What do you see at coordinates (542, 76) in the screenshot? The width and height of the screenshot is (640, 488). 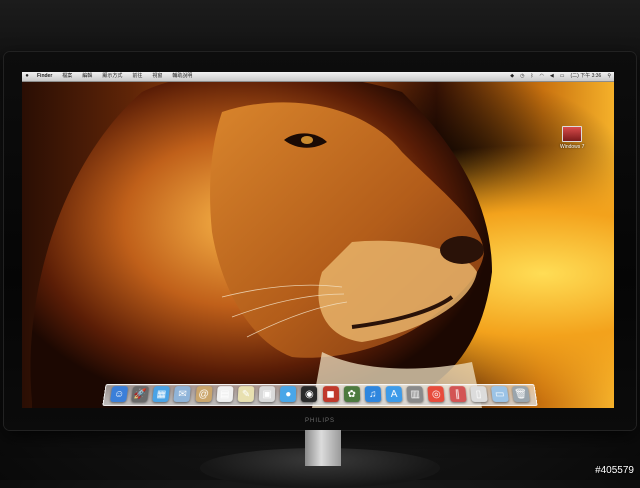 I see `wifi-icon: ◠` at bounding box center [542, 76].